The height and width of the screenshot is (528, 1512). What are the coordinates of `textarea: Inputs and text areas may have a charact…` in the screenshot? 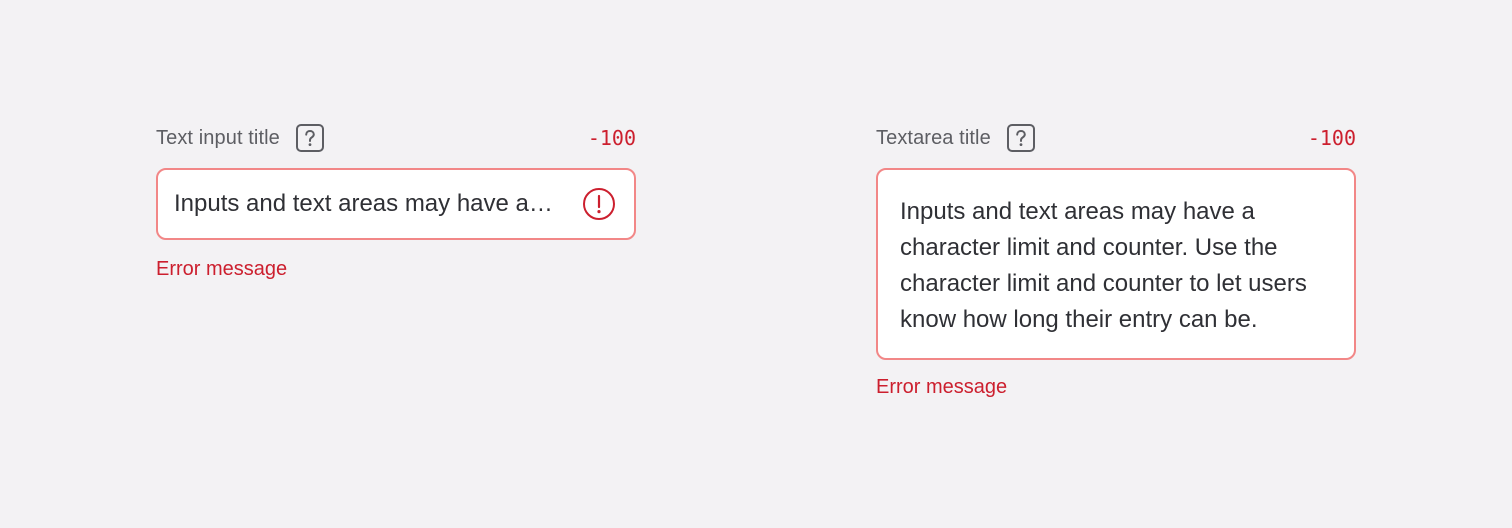 It's located at (1116, 264).